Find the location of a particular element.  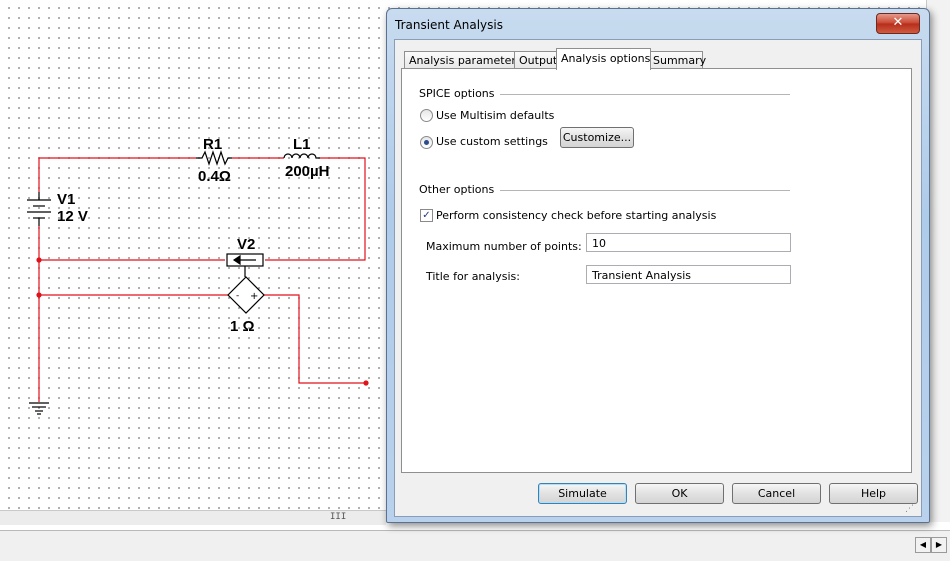

horizontal-scrollbar: III is located at coordinates (193, 517).